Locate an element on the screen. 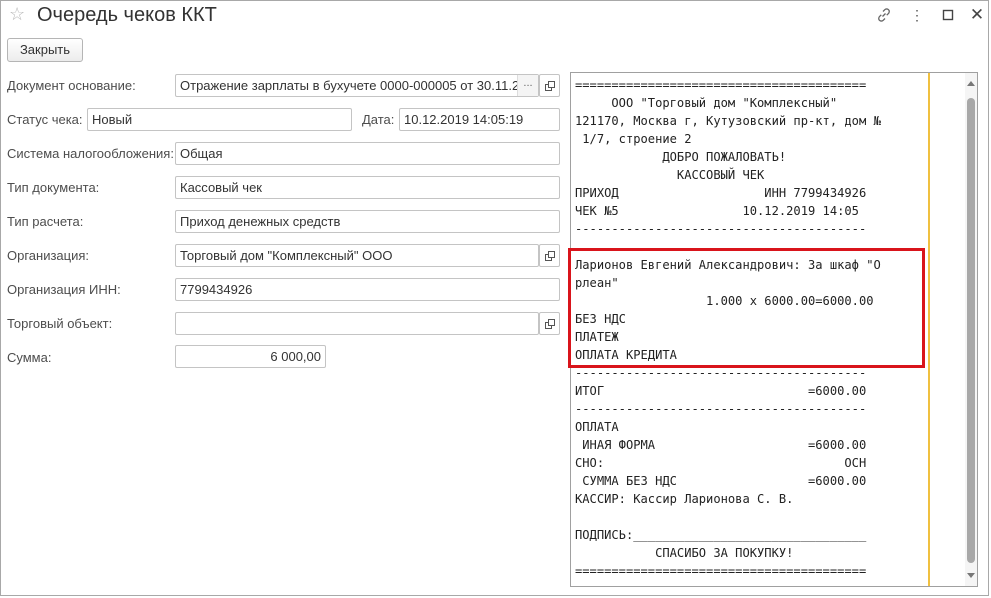 Image resolution: width=991 pixels, height=598 pixels. receipt-line: ПОДПИСЬ:________________________________ is located at coordinates (721, 535).